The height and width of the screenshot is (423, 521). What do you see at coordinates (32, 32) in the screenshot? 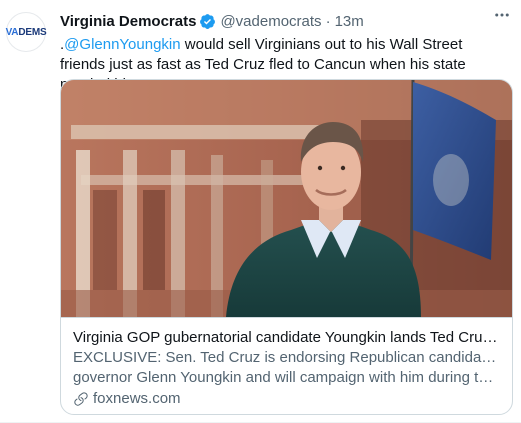
I see `avatar-logo-dems: DEMS` at bounding box center [32, 32].